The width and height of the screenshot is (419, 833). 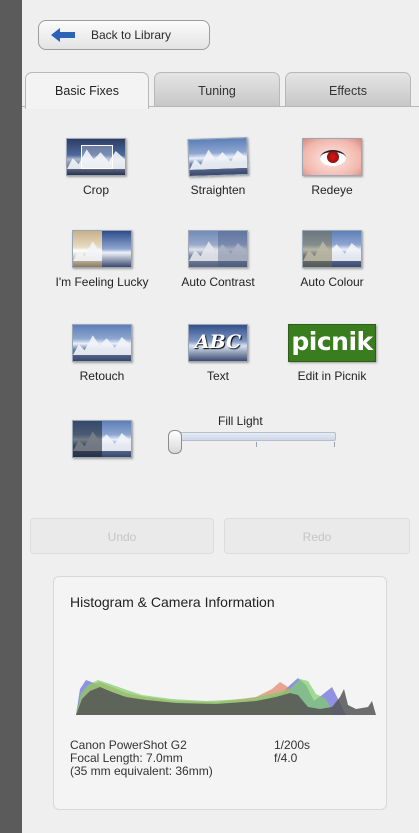 I want to click on auto-contrast-tool: Auto Contrast, so click(x=218, y=259).